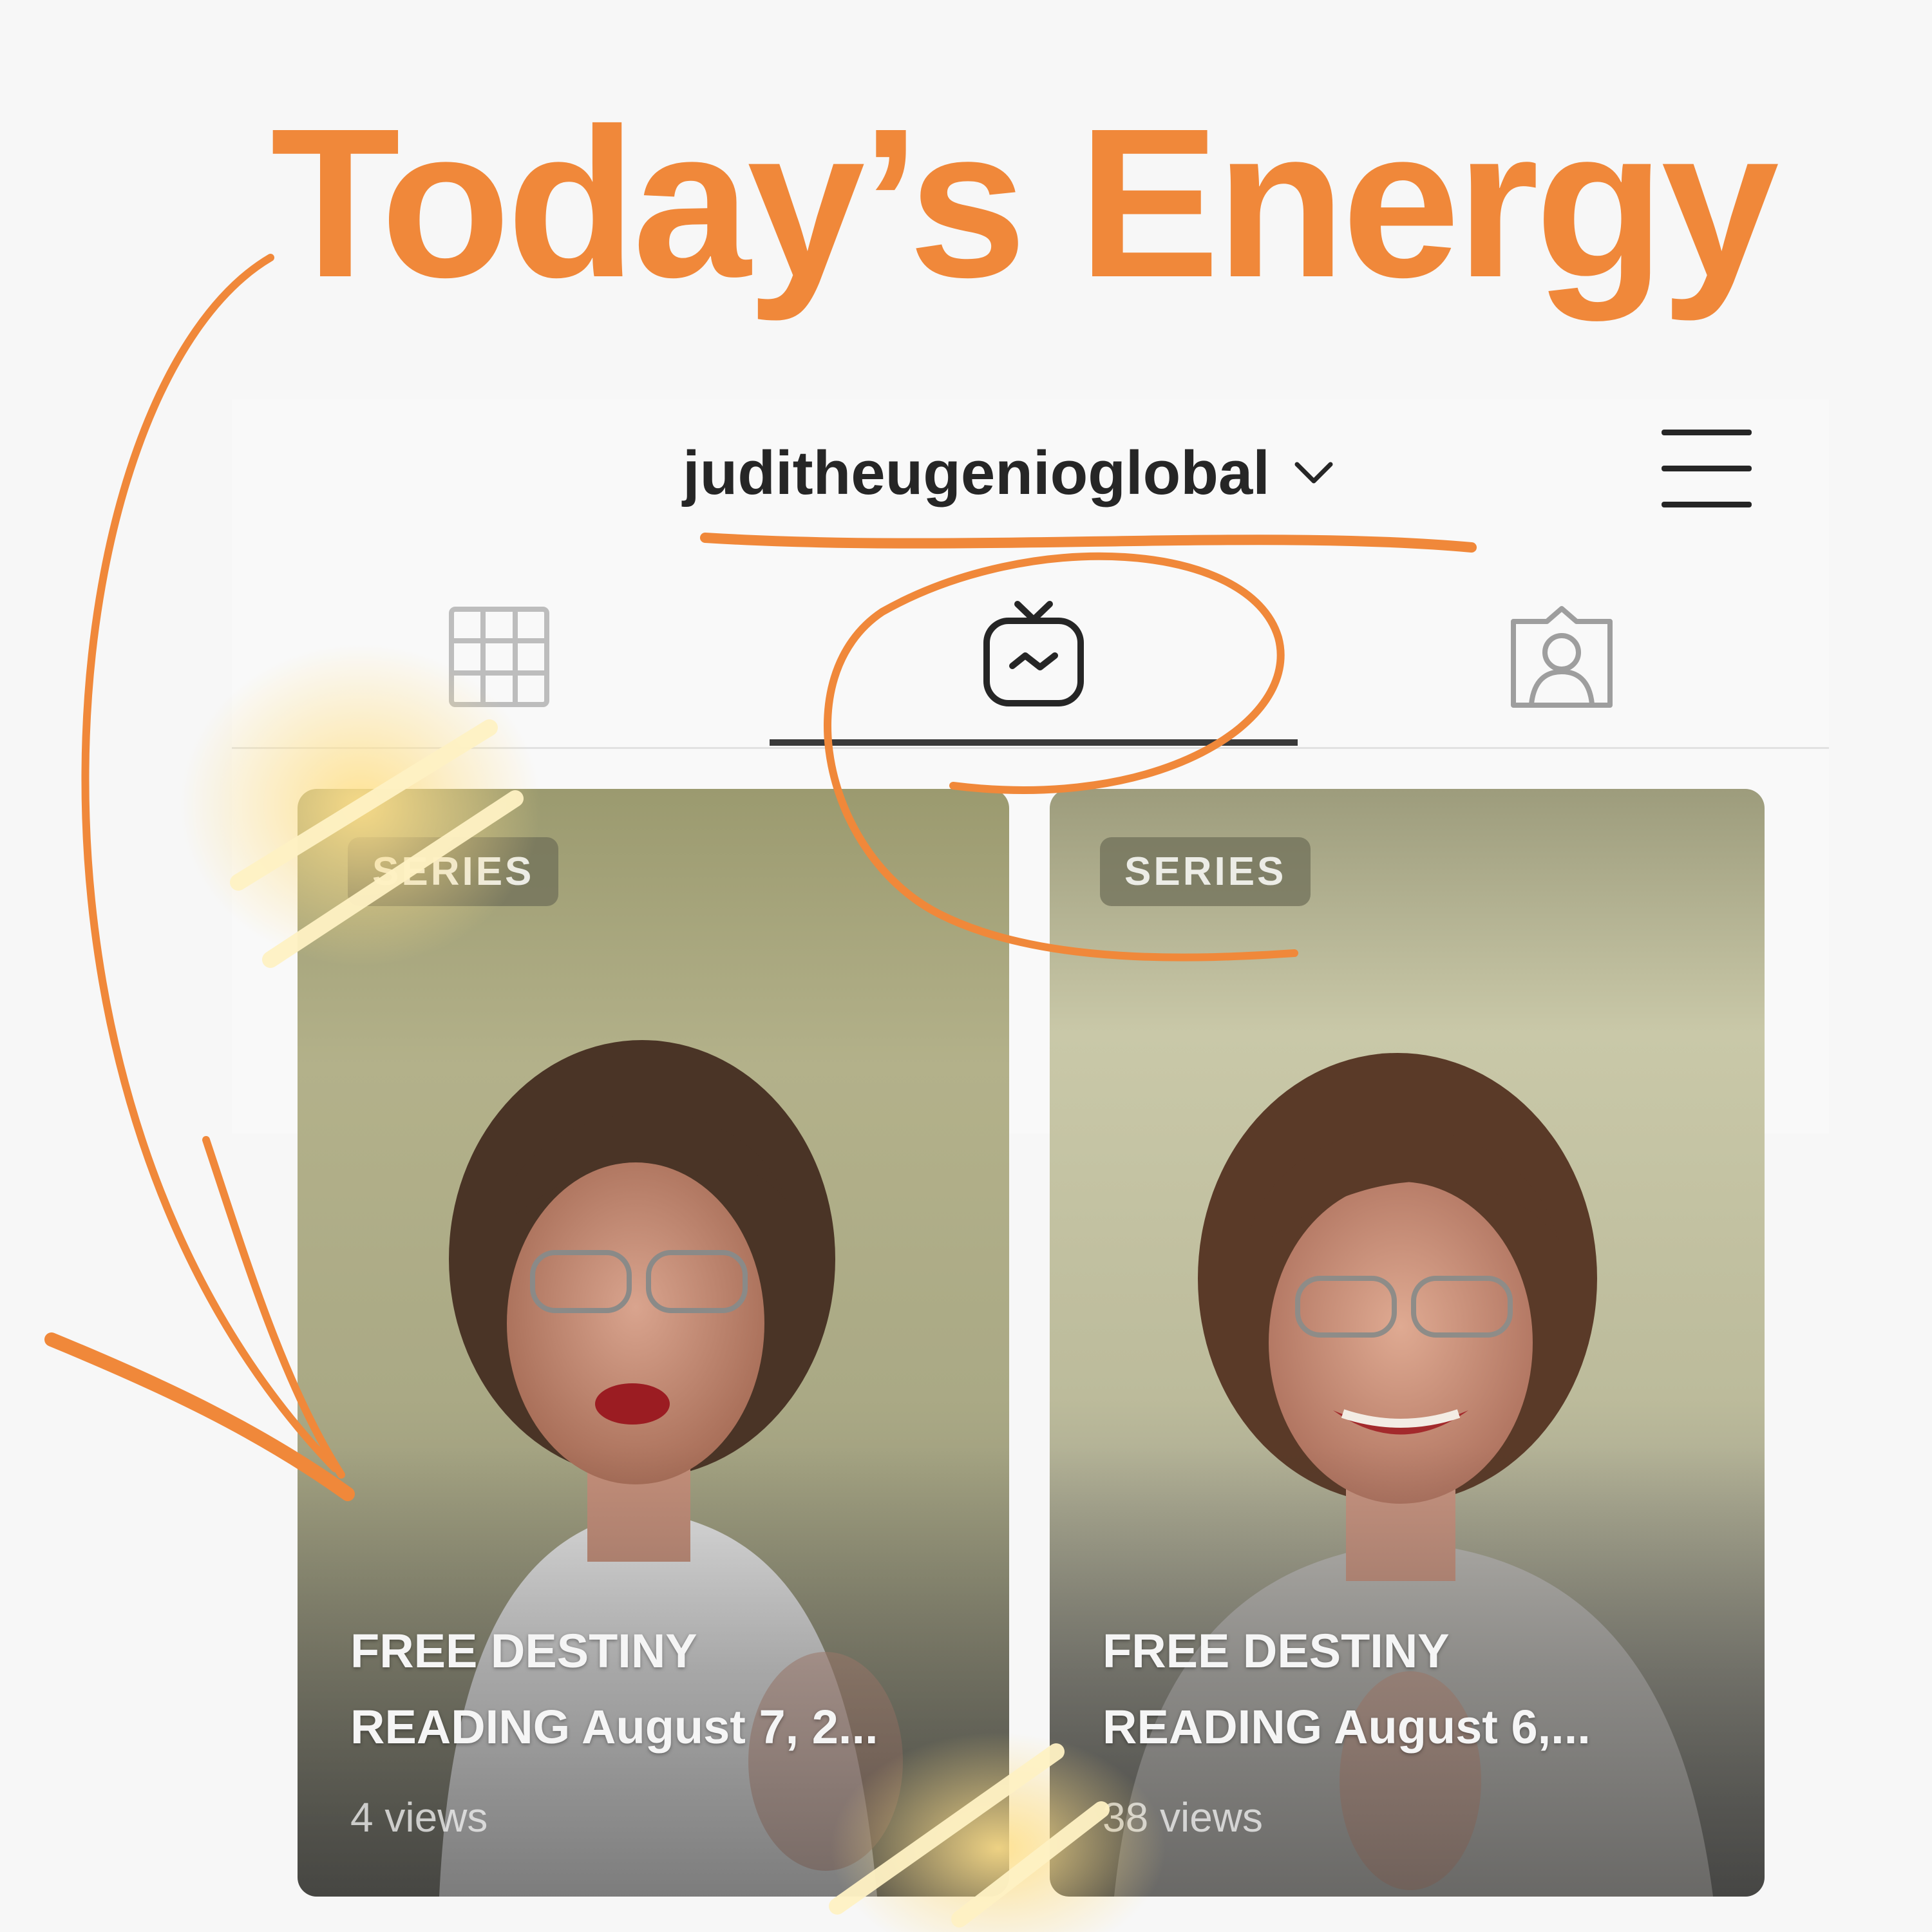 Image resolution: width=1932 pixels, height=1932 pixels. Describe the element at coordinates (419, 1818) in the screenshot. I see `view-count: 4 views` at that location.